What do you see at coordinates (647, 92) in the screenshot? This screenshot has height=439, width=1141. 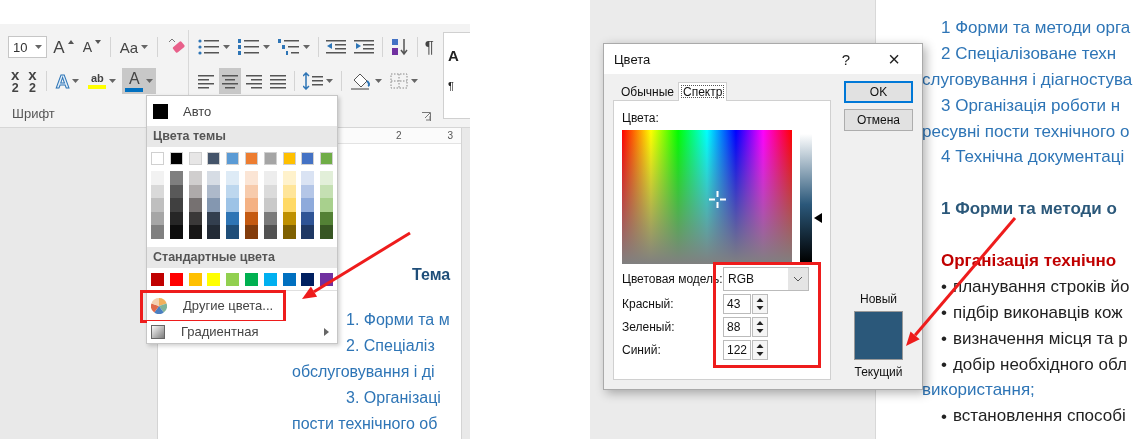 I see `tab: Обычные` at bounding box center [647, 92].